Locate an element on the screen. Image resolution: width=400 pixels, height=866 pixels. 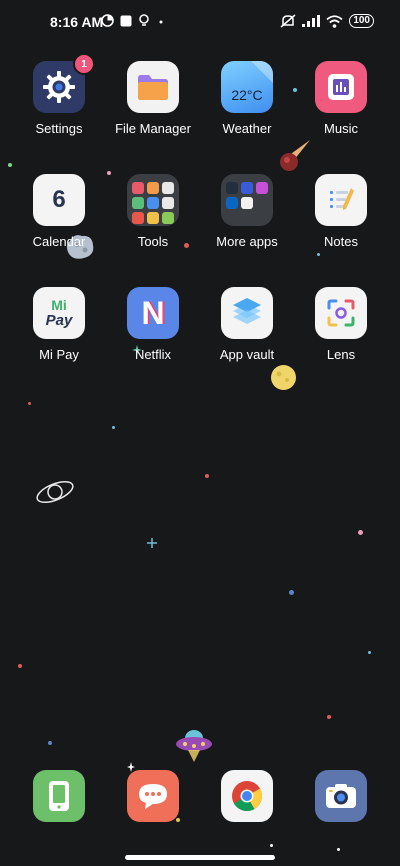
camera-icon is located at coordinates (341, 796).